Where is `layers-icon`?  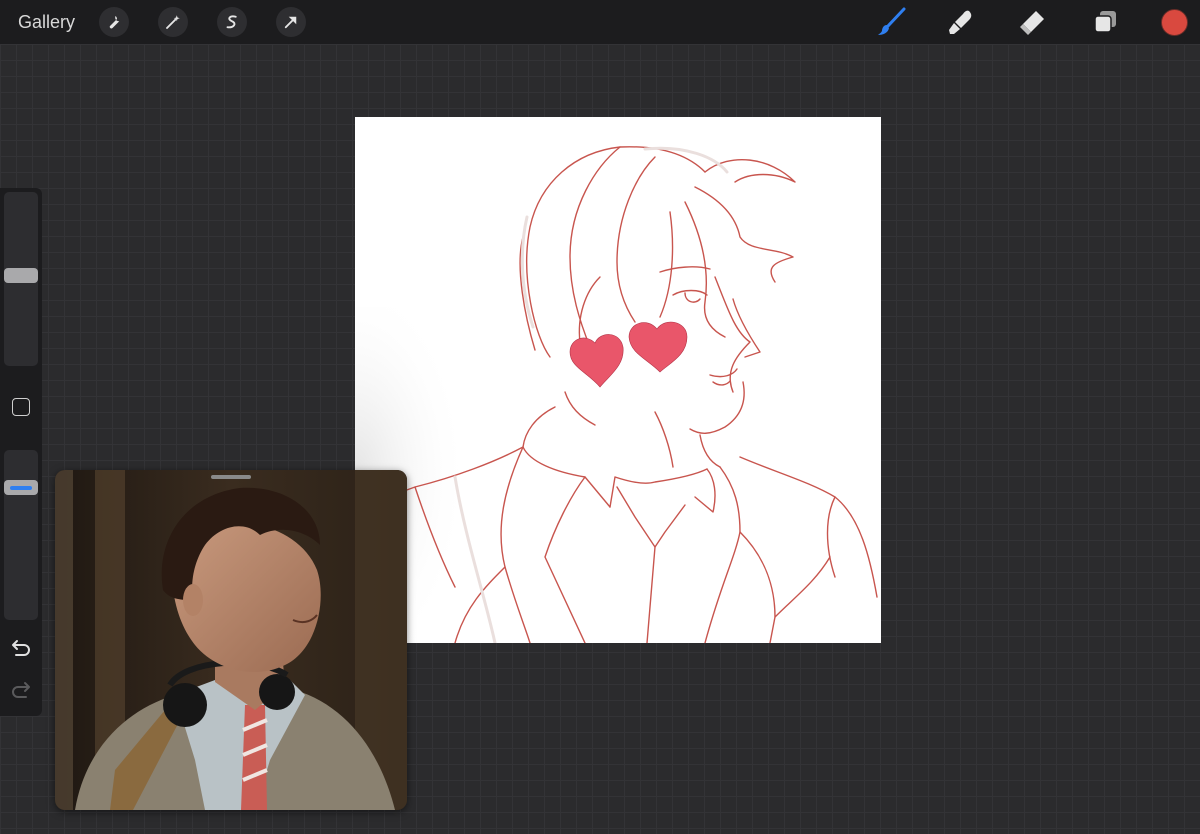
layers-icon is located at coordinates (1105, 22).